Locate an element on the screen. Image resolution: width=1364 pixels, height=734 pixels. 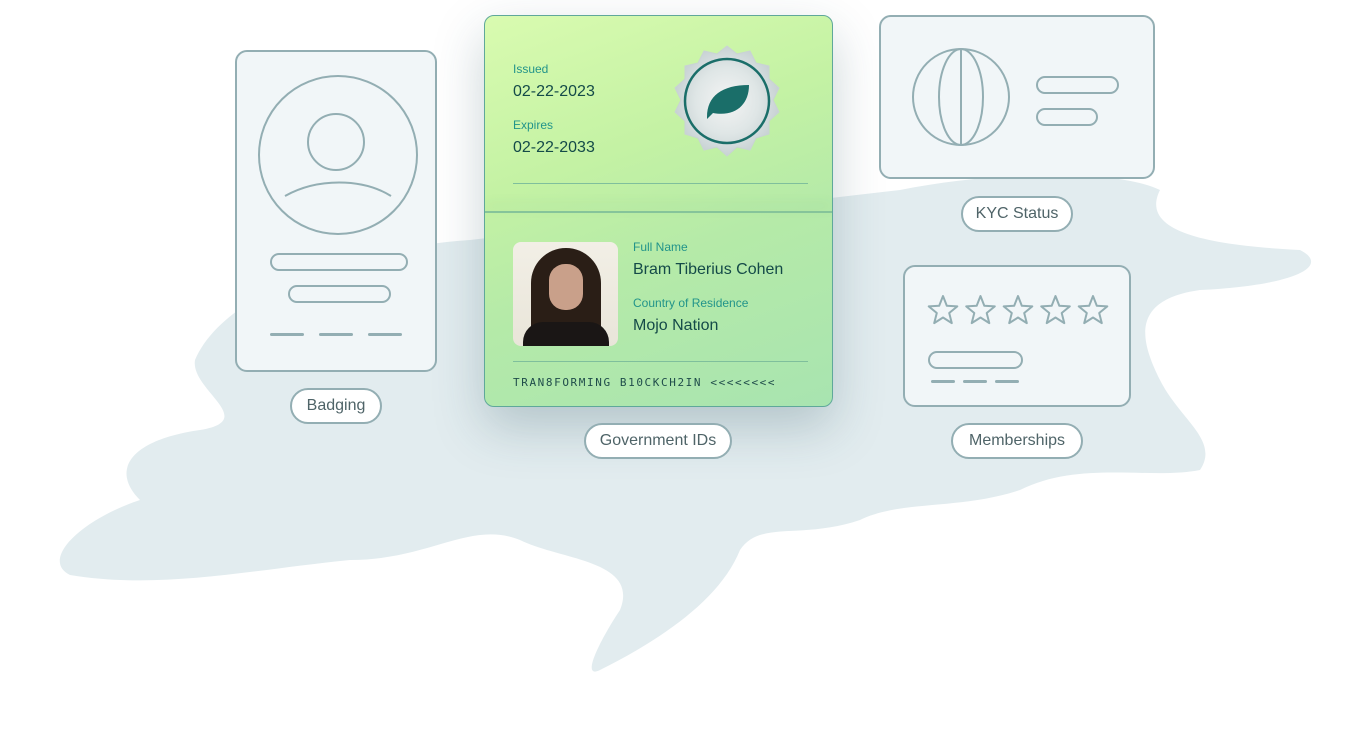
avatar-icon is located at coordinates (338, 155).